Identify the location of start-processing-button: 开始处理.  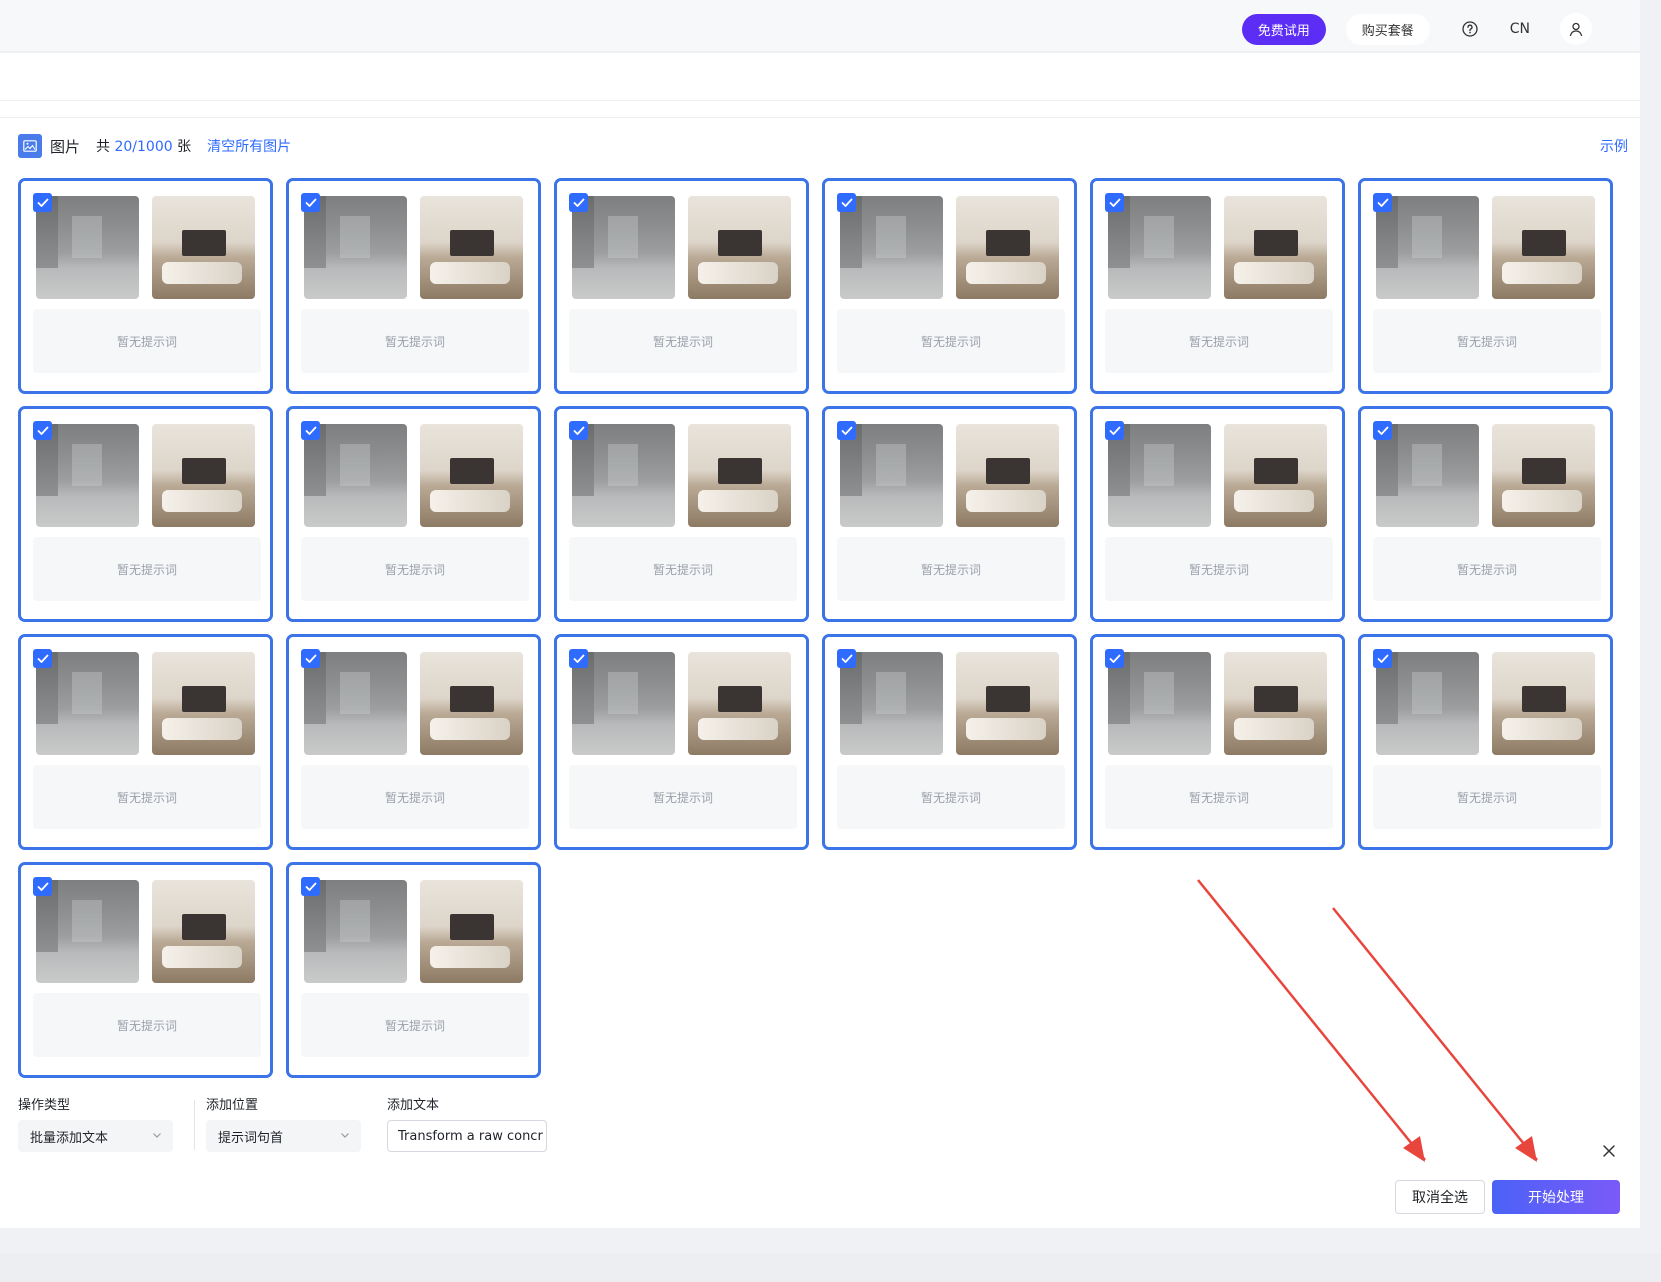
(1556, 1197).